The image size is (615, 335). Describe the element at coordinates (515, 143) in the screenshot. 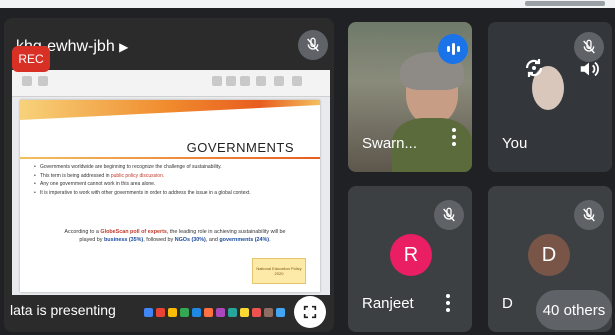

I see `participant-name: You` at that location.